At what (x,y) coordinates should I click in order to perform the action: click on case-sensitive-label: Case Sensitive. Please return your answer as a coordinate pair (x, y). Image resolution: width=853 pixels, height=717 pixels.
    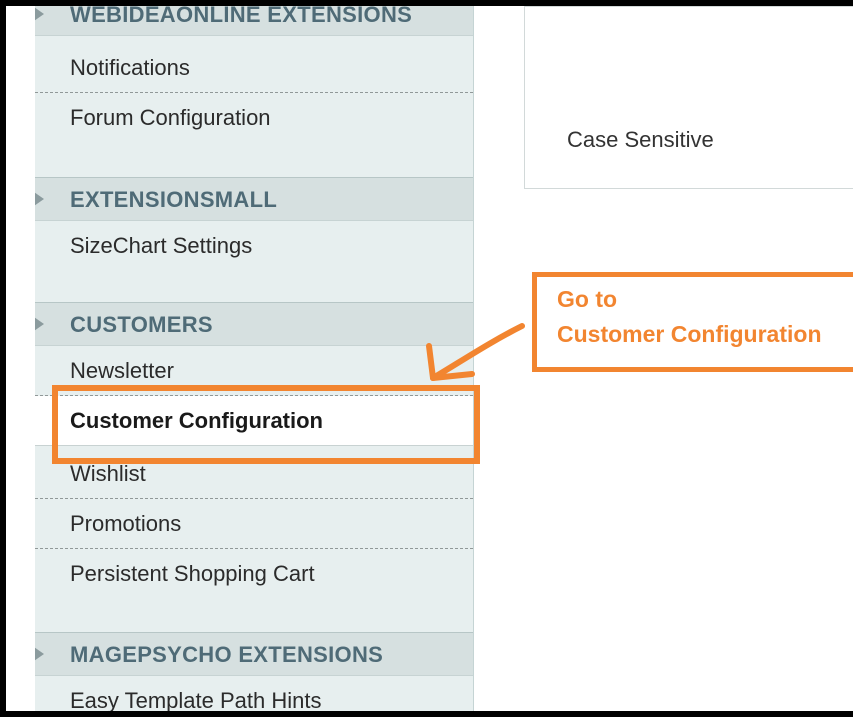
    Looking at the image, I should click on (640, 139).